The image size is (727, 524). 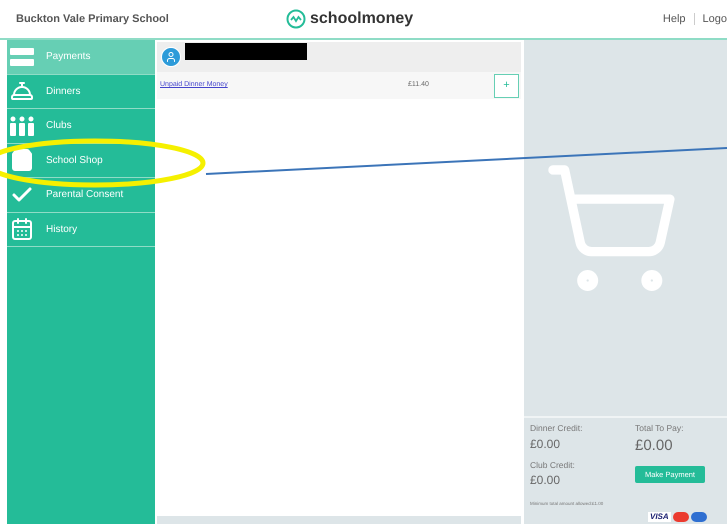 I want to click on logo-text: schoolmoney, so click(x=362, y=19).